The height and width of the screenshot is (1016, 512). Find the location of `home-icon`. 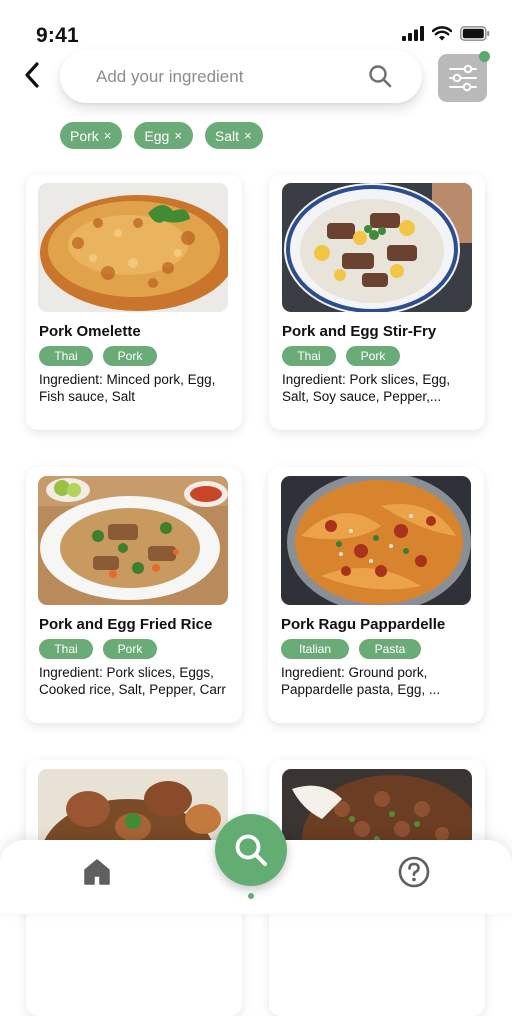

home-icon is located at coordinates (97, 872).